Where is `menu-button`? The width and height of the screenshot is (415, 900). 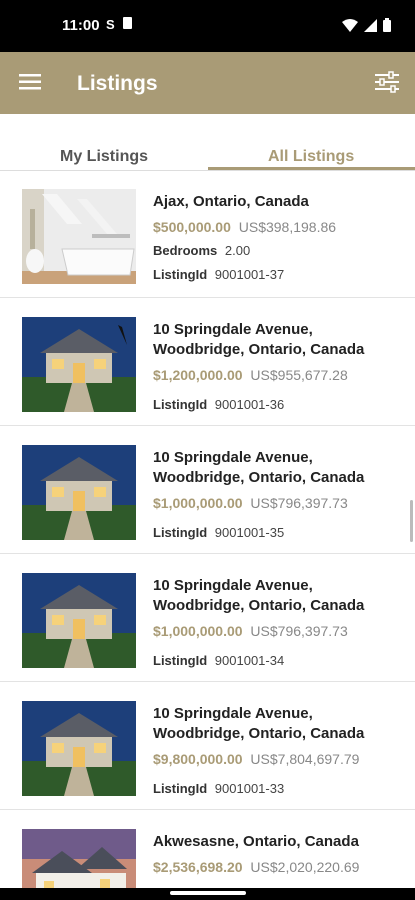 menu-button is located at coordinates (30, 82).